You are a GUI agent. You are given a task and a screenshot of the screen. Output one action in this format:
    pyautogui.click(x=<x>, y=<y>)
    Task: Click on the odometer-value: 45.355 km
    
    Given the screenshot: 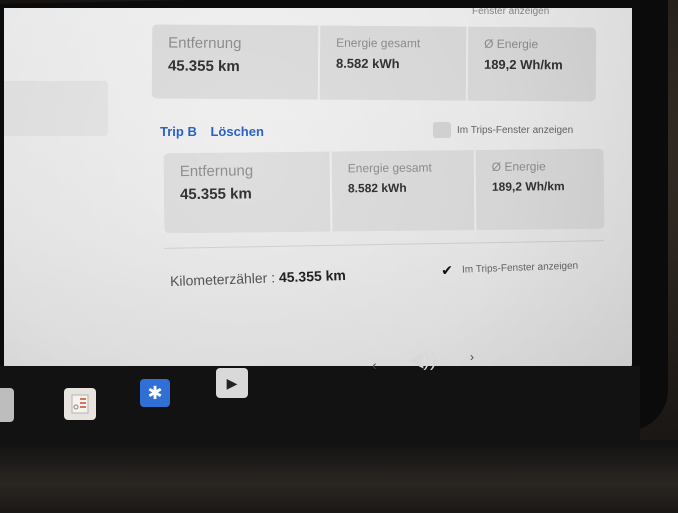 What is the action you would take?
    pyautogui.click(x=312, y=276)
    